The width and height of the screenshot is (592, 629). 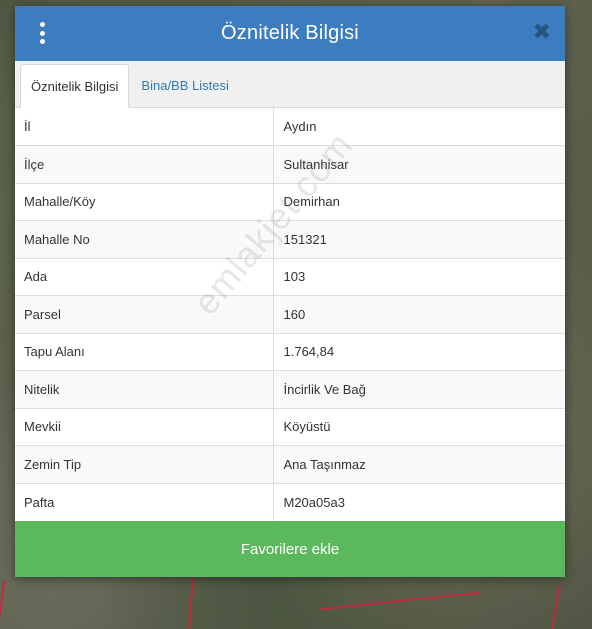 I want to click on attribute-key: Mahalle/Köy, so click(x=144, y=201).